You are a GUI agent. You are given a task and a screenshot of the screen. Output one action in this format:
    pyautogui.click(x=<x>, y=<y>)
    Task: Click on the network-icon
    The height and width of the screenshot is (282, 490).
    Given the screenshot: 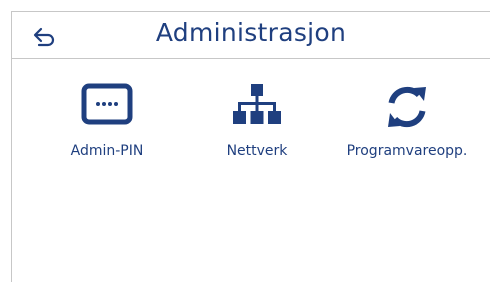 What is the action you would take?
    pyautogui.click(x=257, y=104)
    